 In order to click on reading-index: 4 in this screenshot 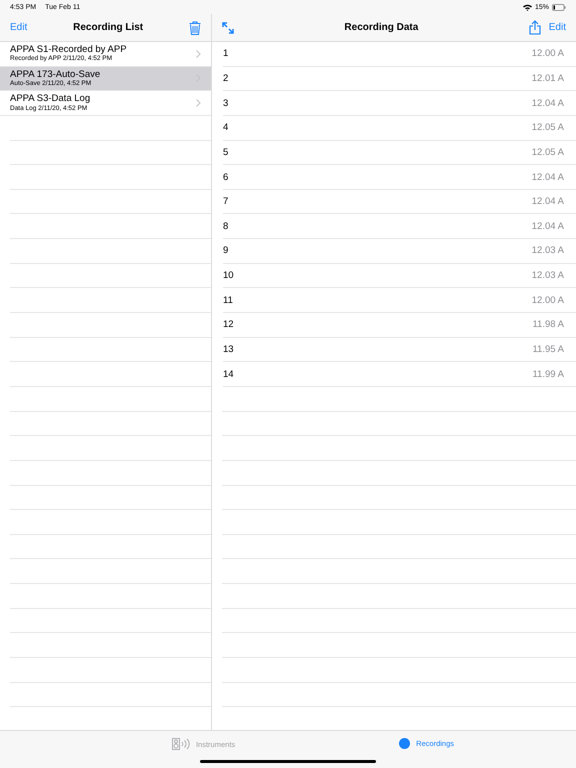, I will do `click(225, 128)`.